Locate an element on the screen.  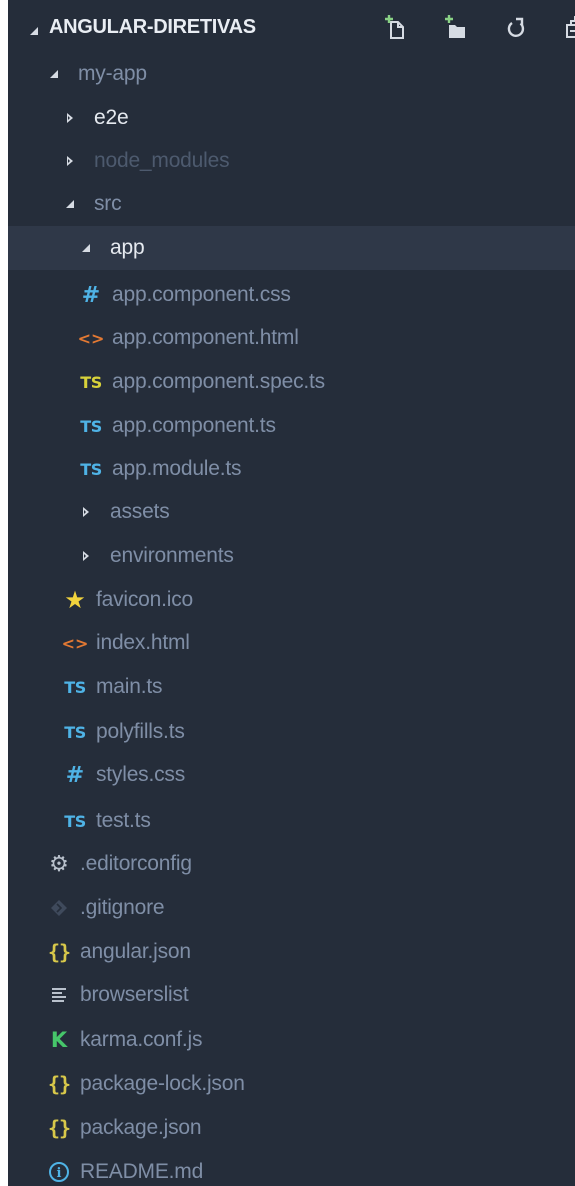
explorer-header: ANGULAR-DIRETIVAS is located at coordinates (291, 28).